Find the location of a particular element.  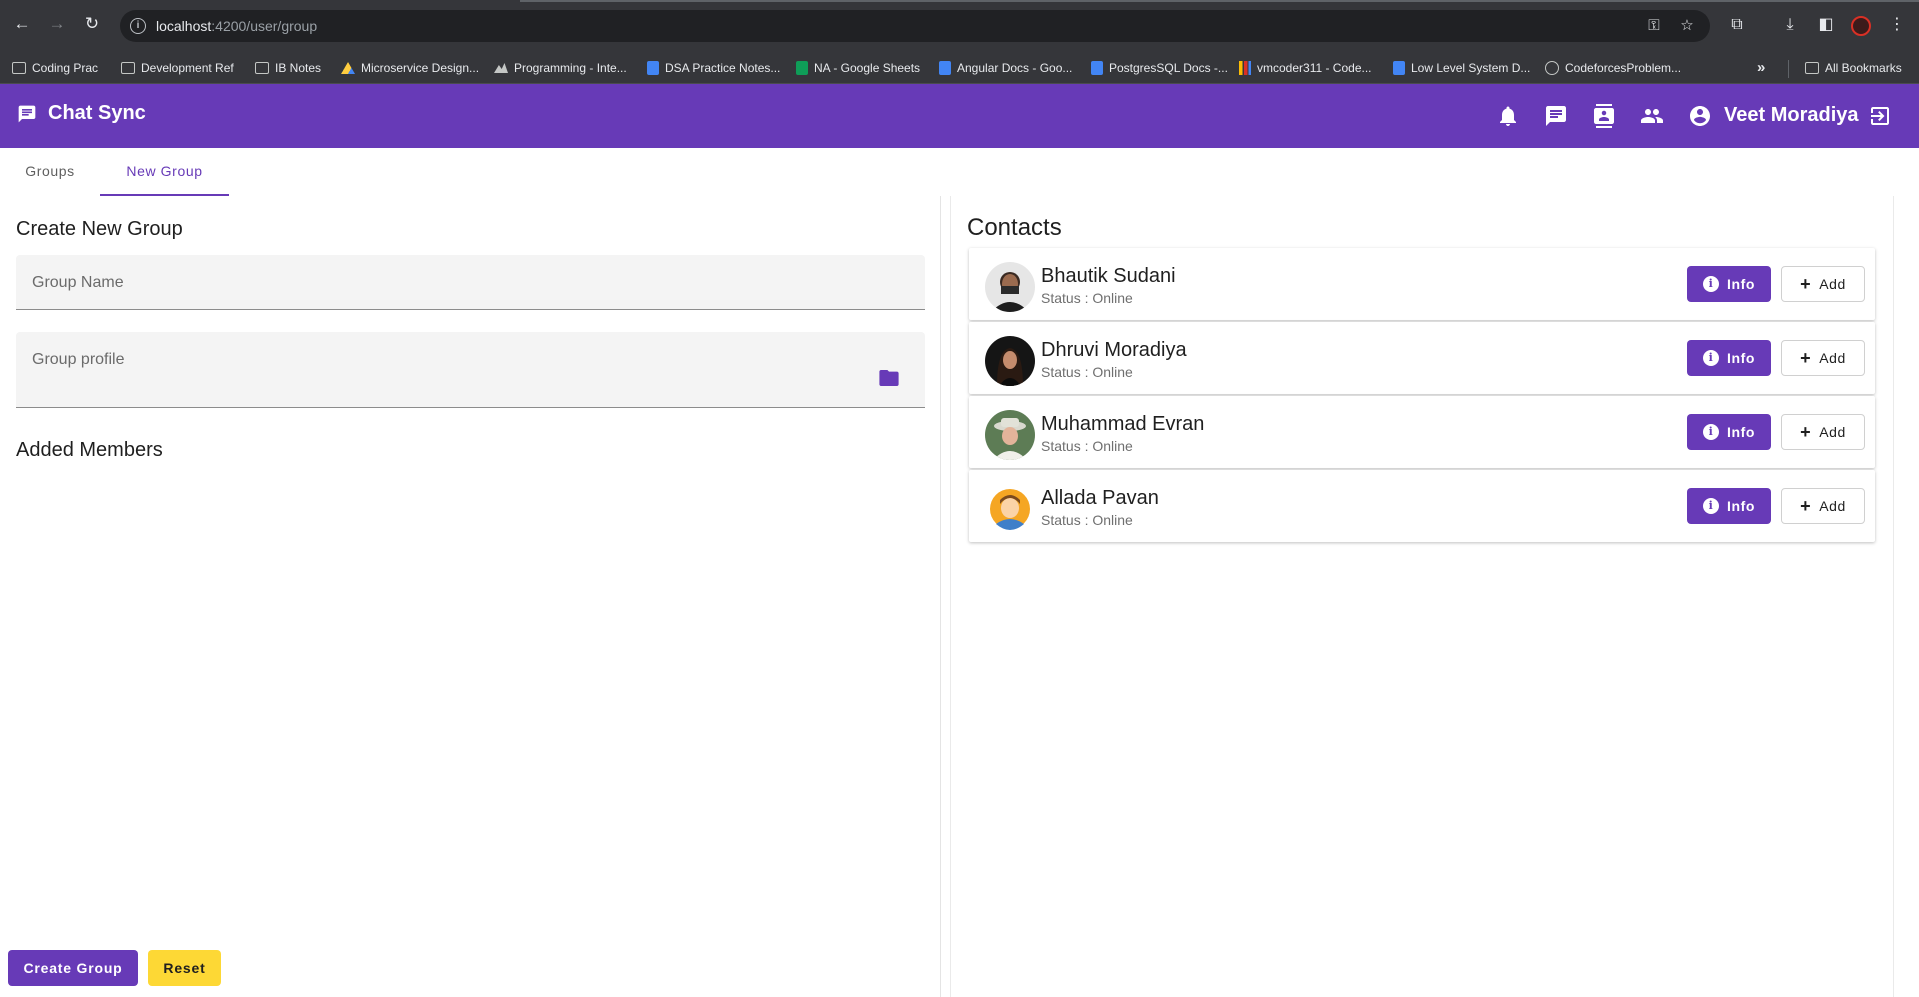

bookmark-item: Coding Prac is located at coordinates (55, 68).